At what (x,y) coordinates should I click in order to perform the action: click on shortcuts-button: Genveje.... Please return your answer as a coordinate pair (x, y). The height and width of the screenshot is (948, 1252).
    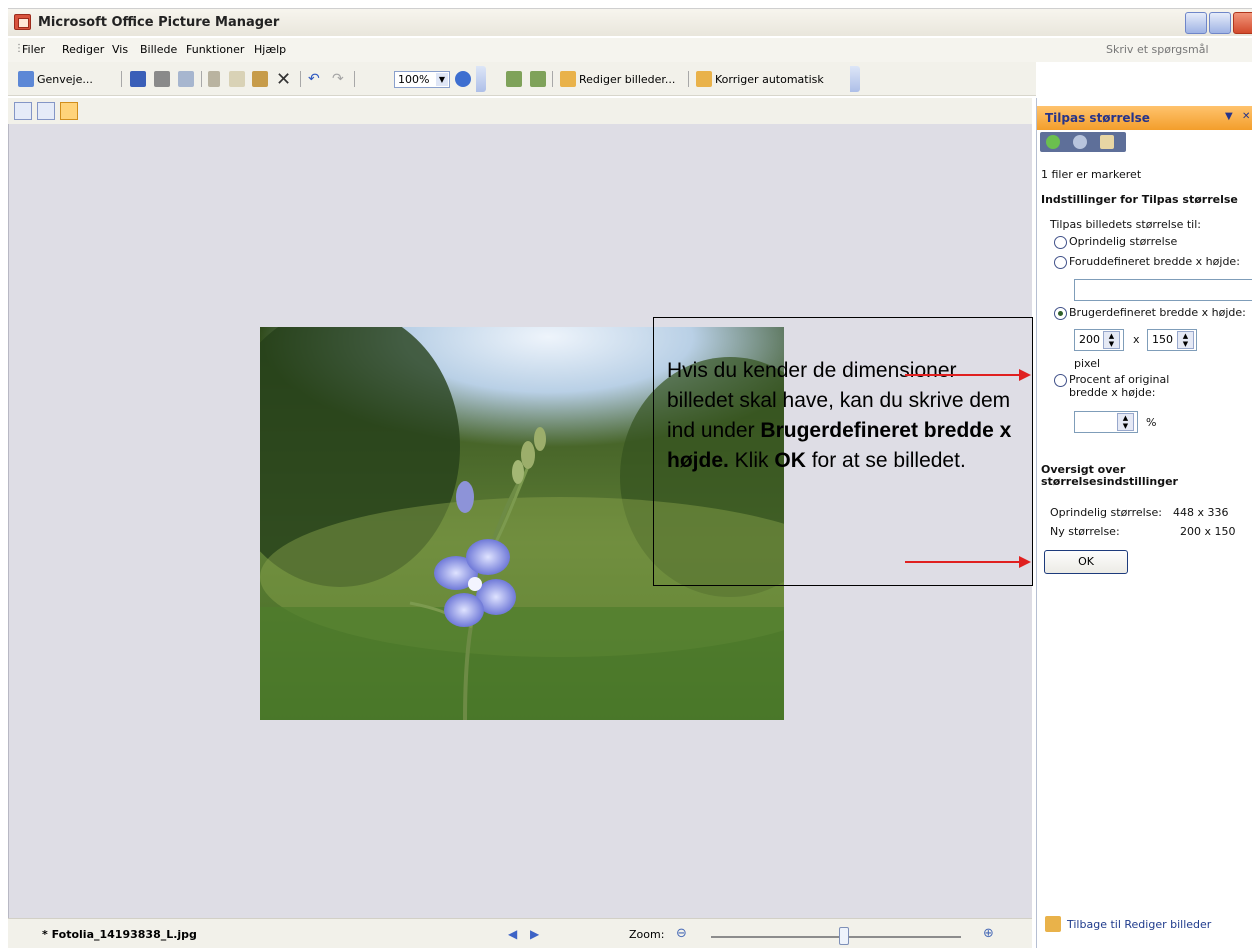
    Looking at the image, I should click on (55, 79).